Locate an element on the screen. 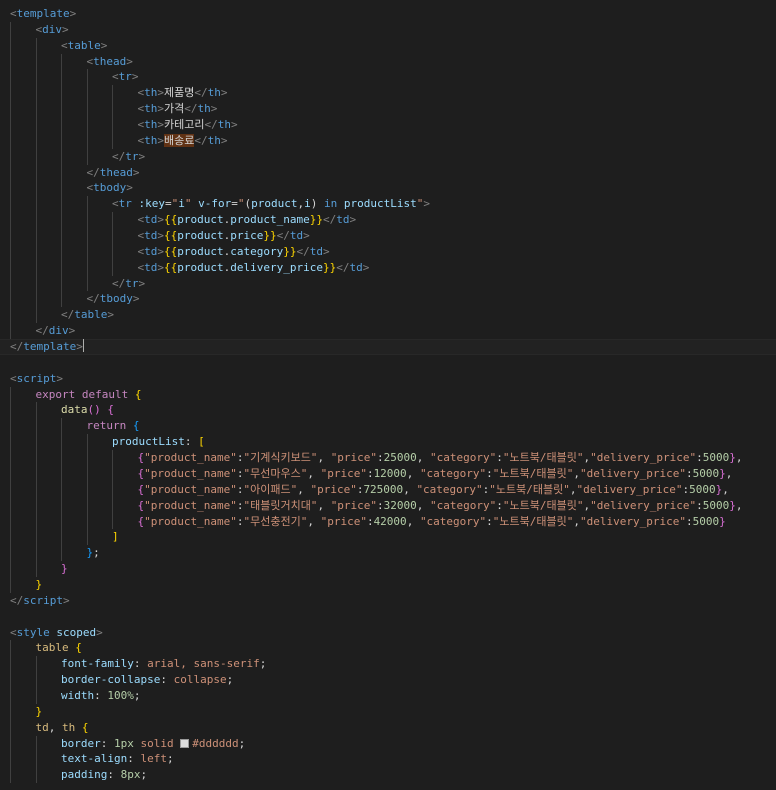 This screenshot has width=776, height=790. code-line: font-family: arial, sans-serif; is located at coordinates (388, 664).